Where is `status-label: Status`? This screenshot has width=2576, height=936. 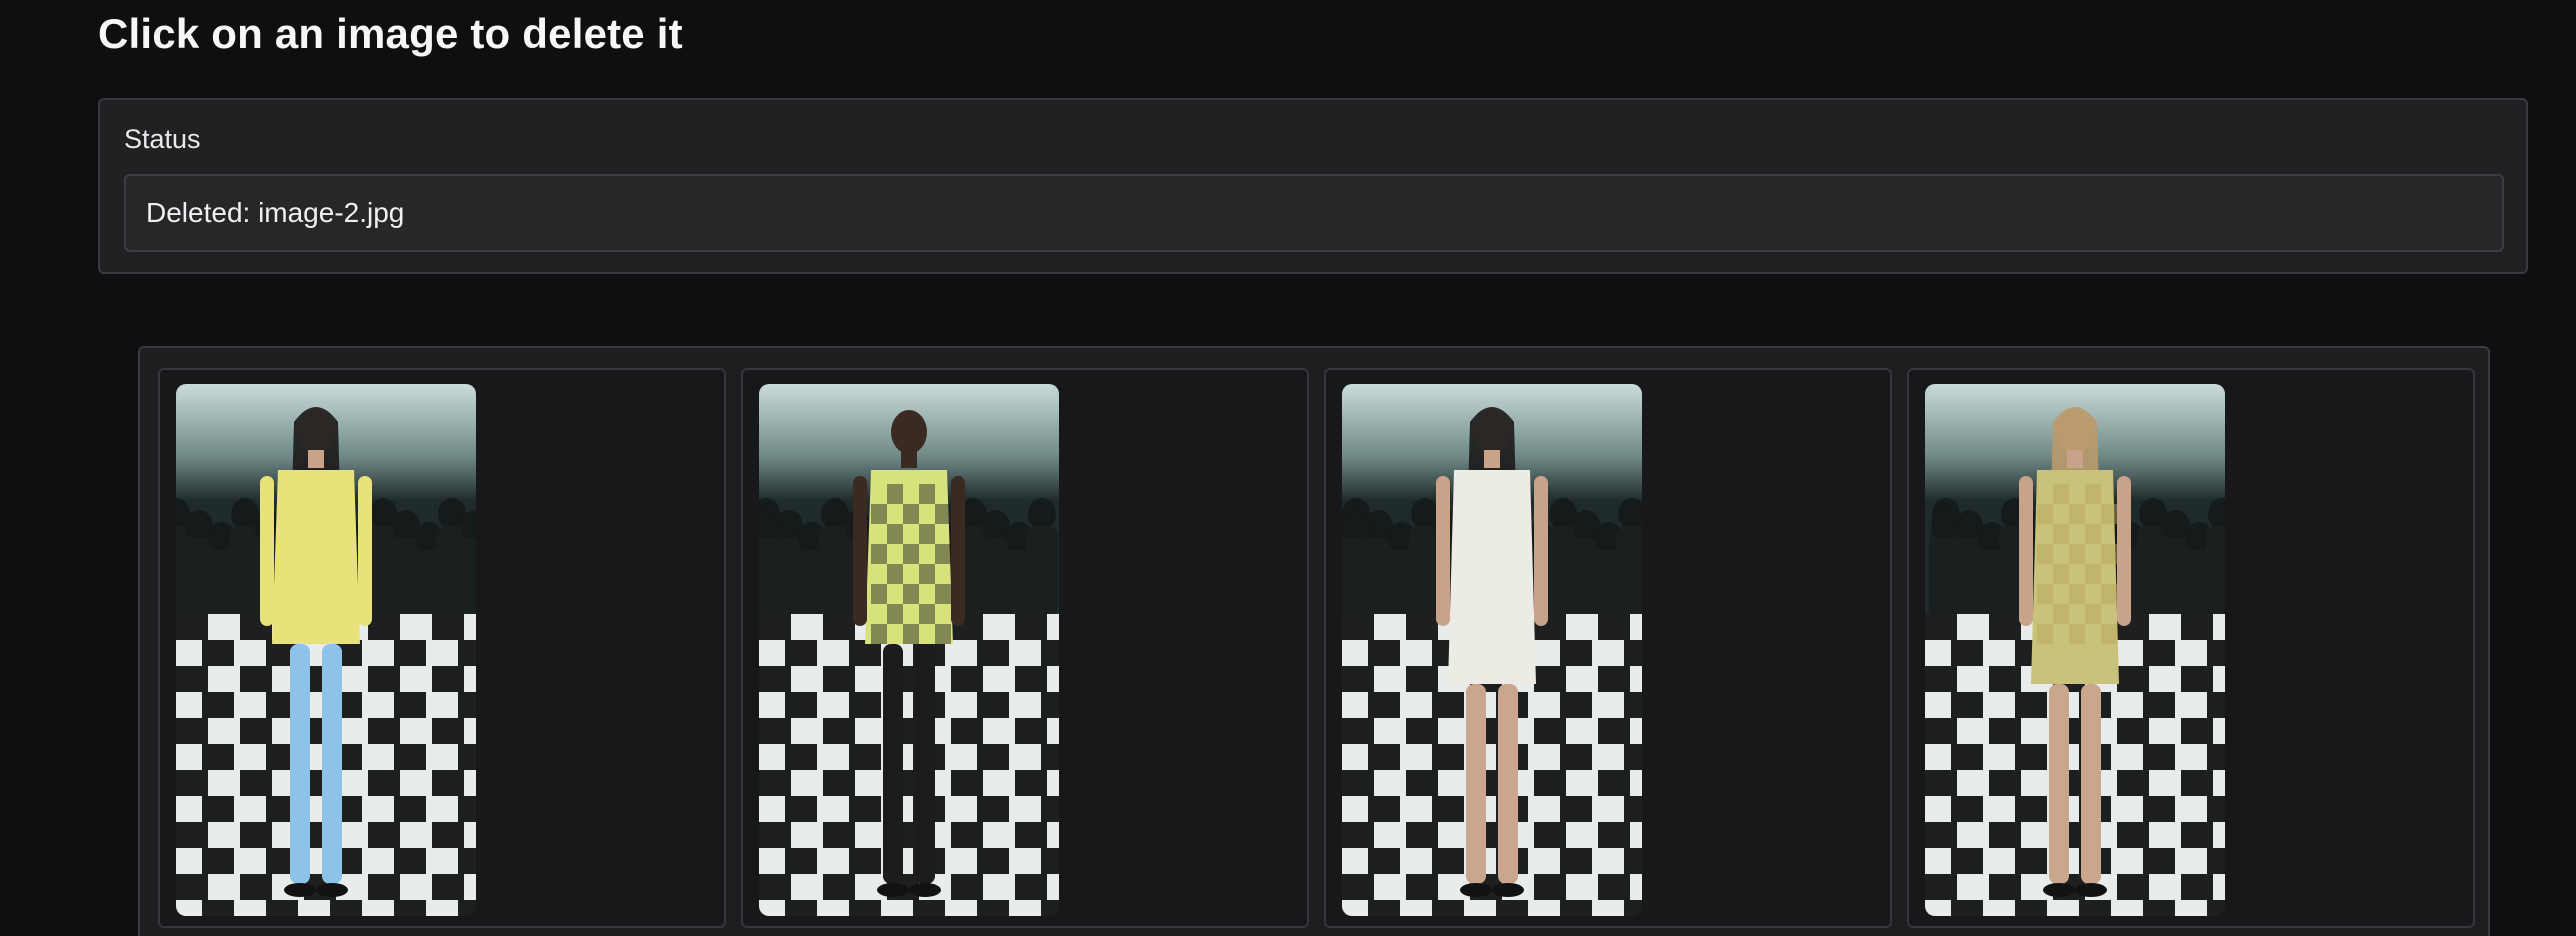
status-label: Status is located at coordinates (162, 139).